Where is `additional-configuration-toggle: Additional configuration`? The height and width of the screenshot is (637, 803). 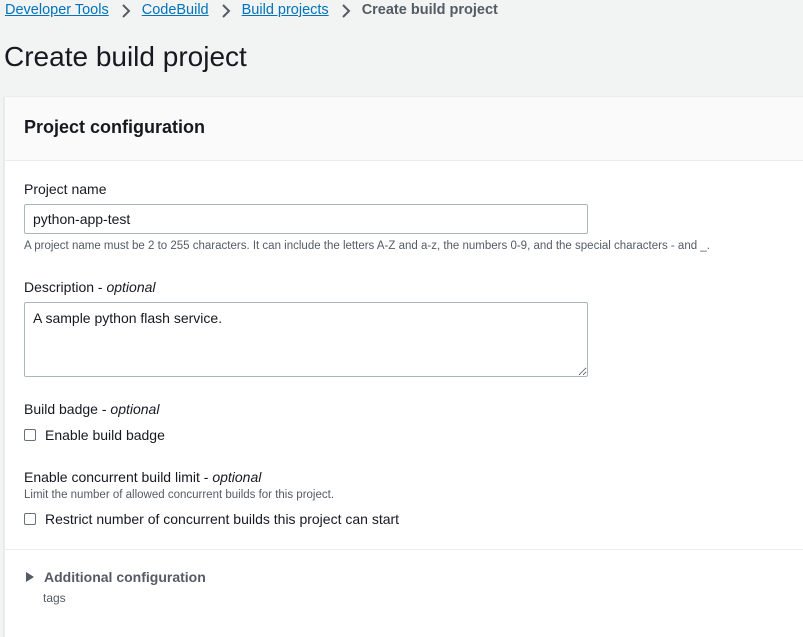
additional-configuration-toggle: Additional configuration is located at coordinates (116, 577).